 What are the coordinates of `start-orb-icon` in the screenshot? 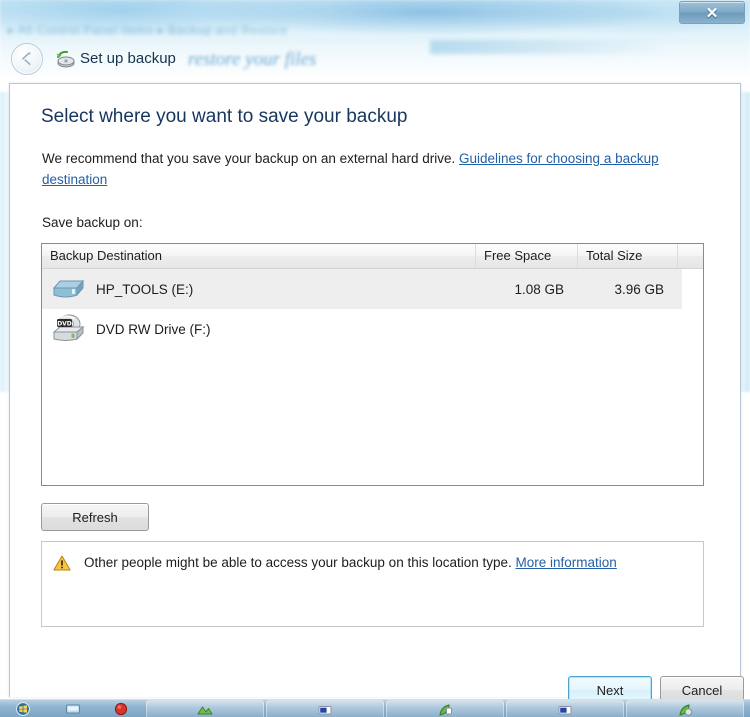 It's located at (23, 709).